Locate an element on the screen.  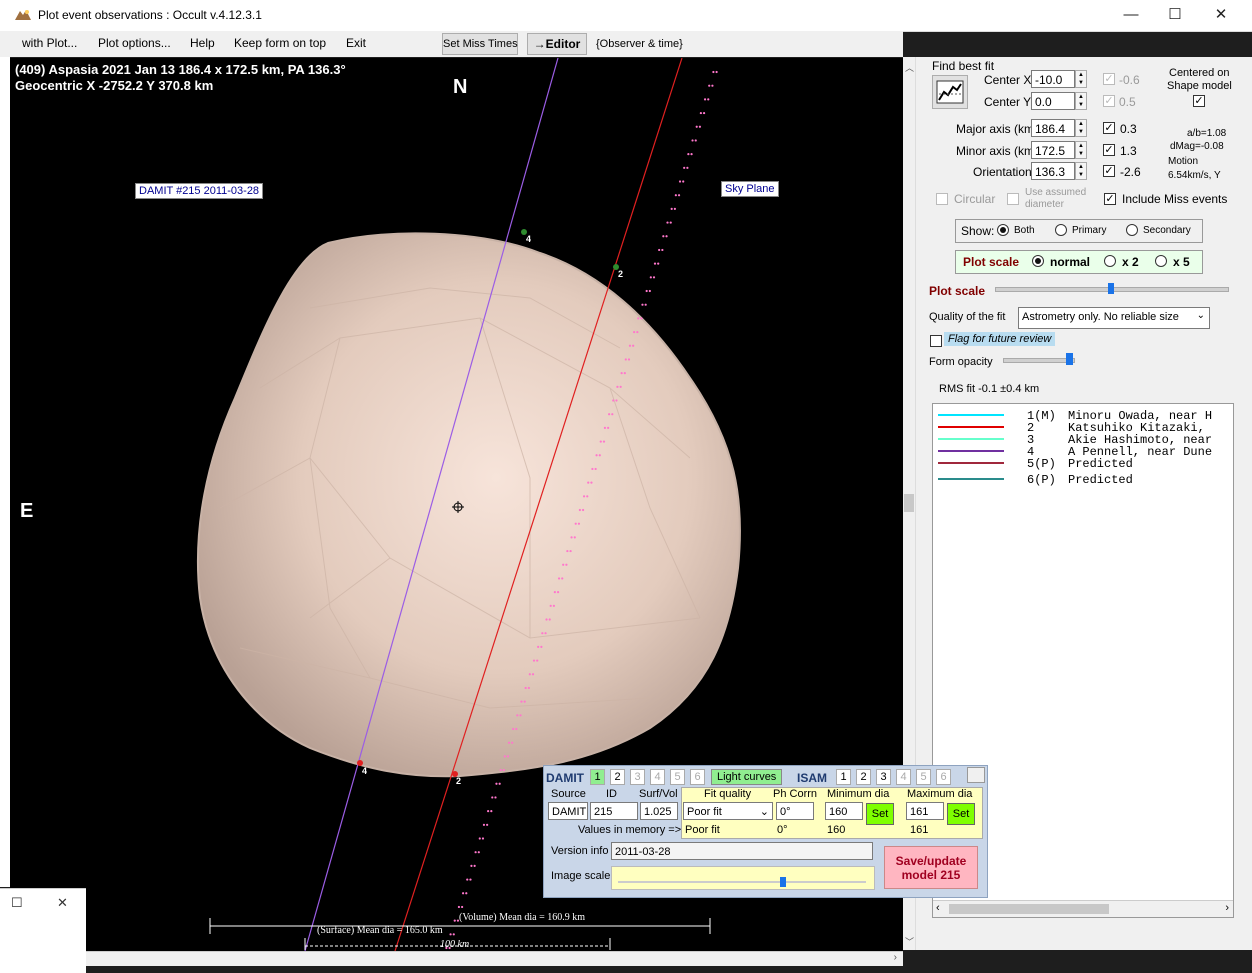
menu-keep-on-top: Keep form on top is located at coordinates (280, 43).